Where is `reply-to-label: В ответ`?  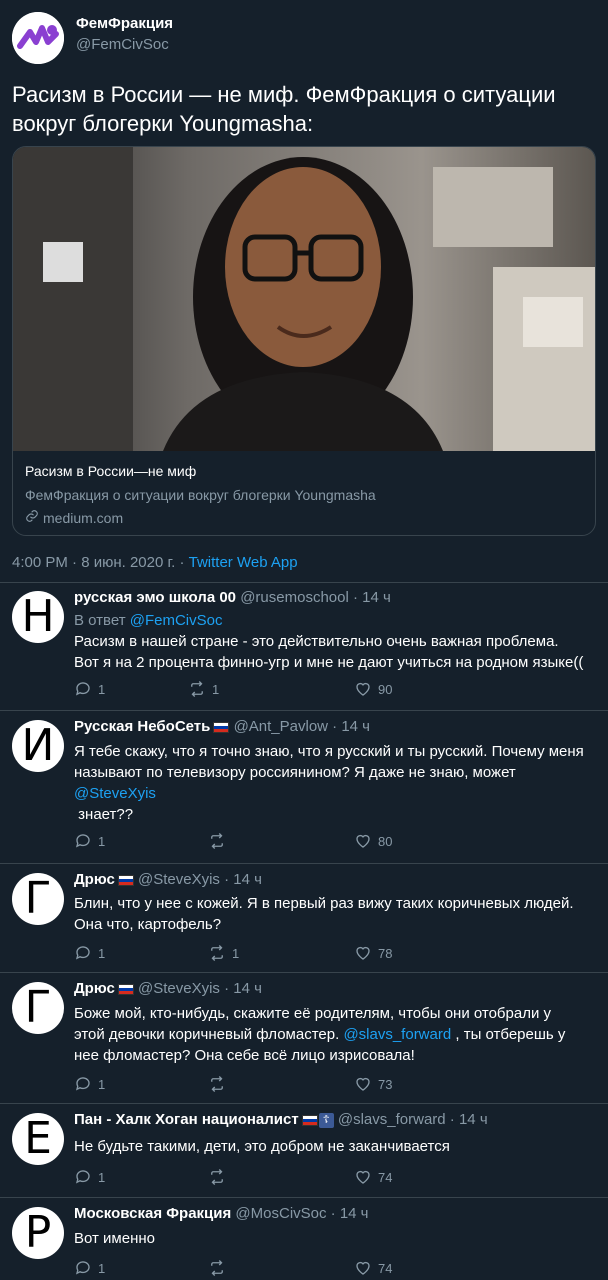
reply-to-label: В ответ is located at coordinates (102, 620).